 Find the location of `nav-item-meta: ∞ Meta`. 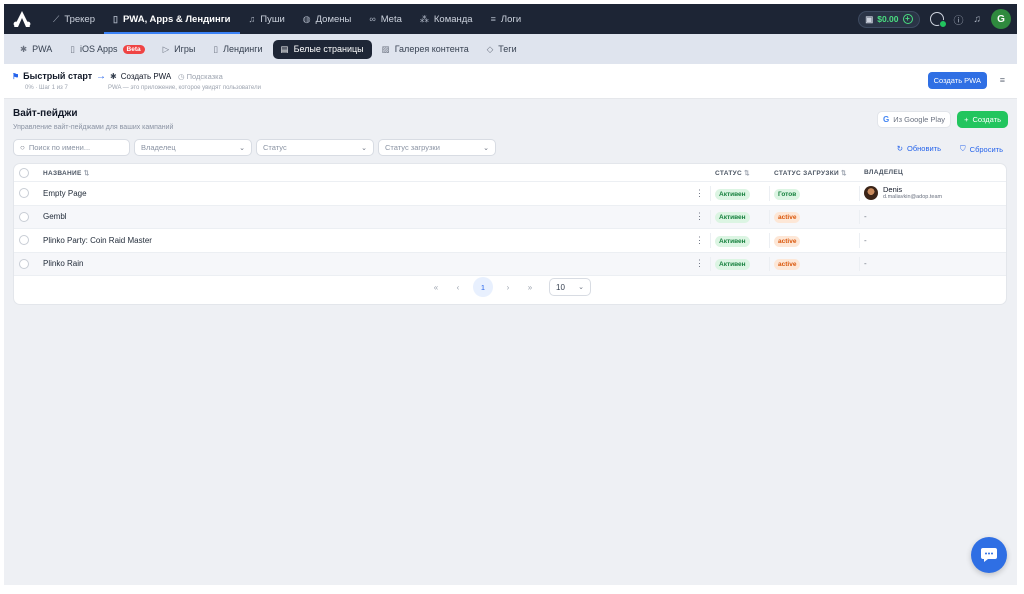

nav-item-meta: ∞ Meta is located at coordinates (385, 19).